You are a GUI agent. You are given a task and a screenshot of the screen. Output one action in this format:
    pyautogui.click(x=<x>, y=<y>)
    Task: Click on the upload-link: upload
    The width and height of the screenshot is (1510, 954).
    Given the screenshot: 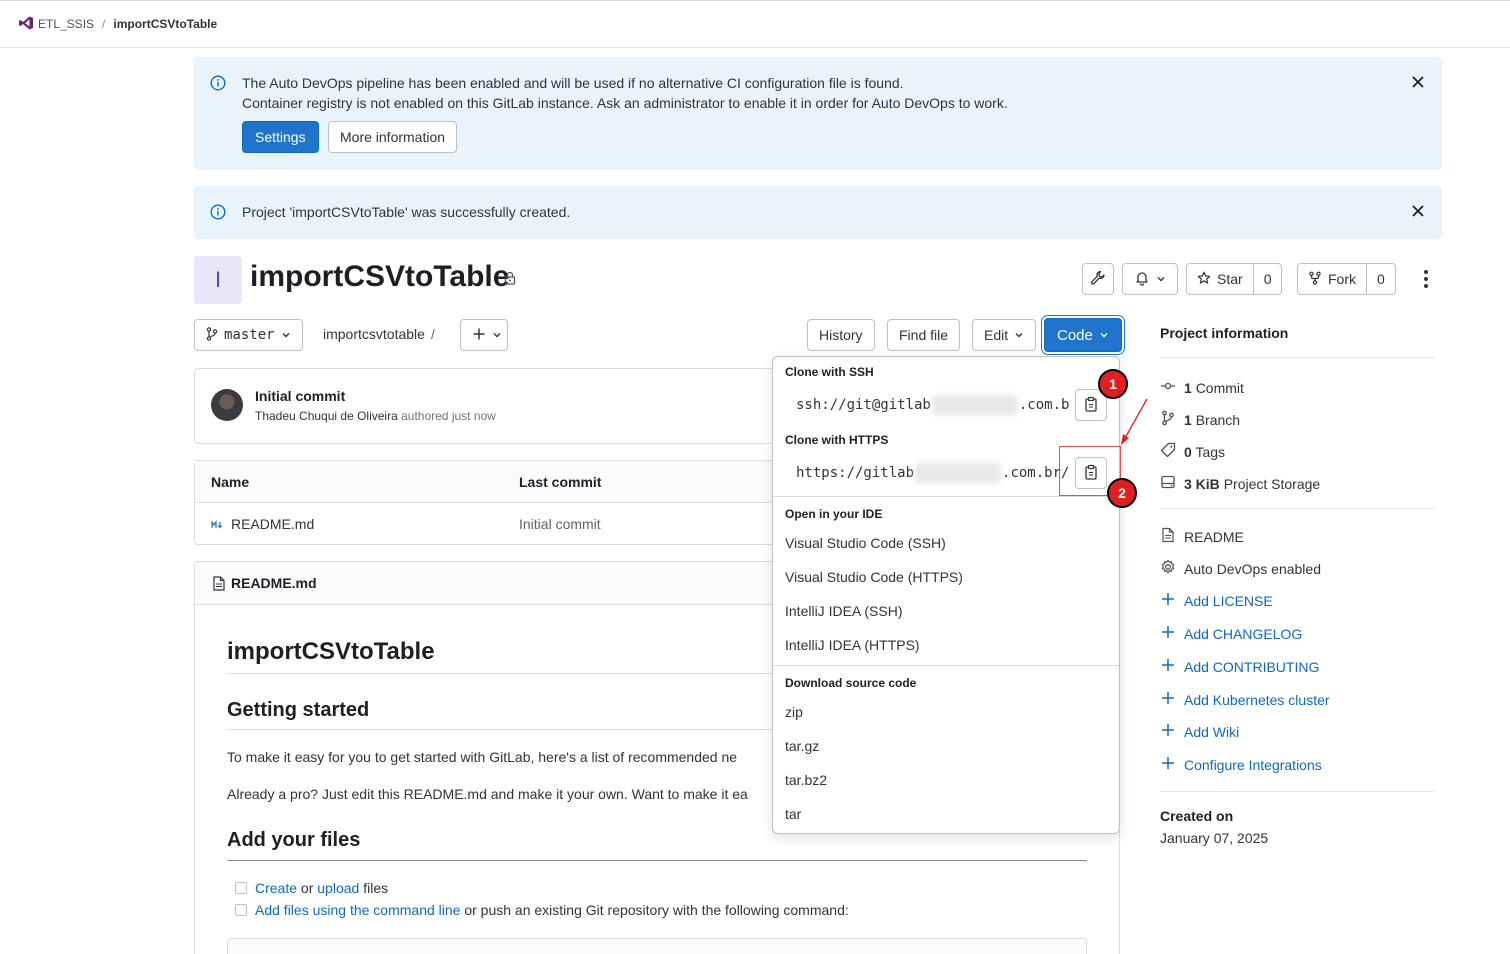 What is the action you would take?
    pyautogui.click(x=338, y=888)
    